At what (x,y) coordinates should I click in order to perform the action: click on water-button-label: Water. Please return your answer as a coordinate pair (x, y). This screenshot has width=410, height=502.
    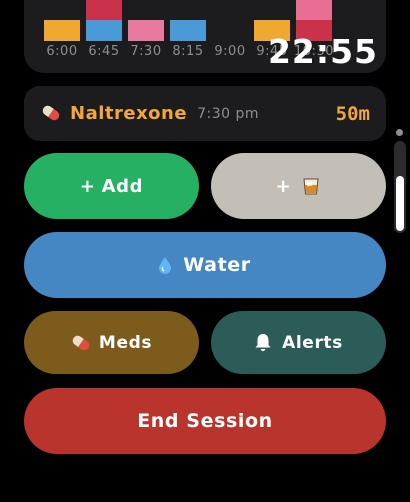
    Looking at the image, I should click on (217, 265).